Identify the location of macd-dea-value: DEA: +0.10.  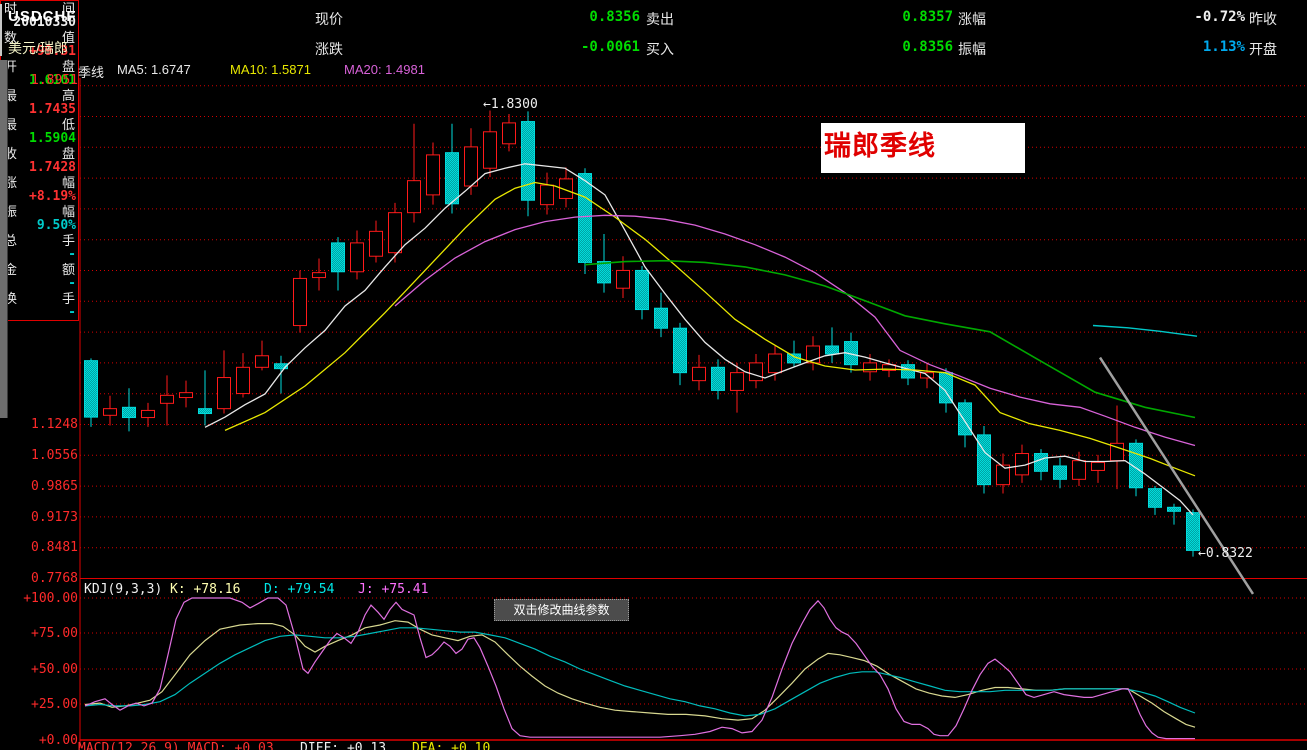
(451, 745).